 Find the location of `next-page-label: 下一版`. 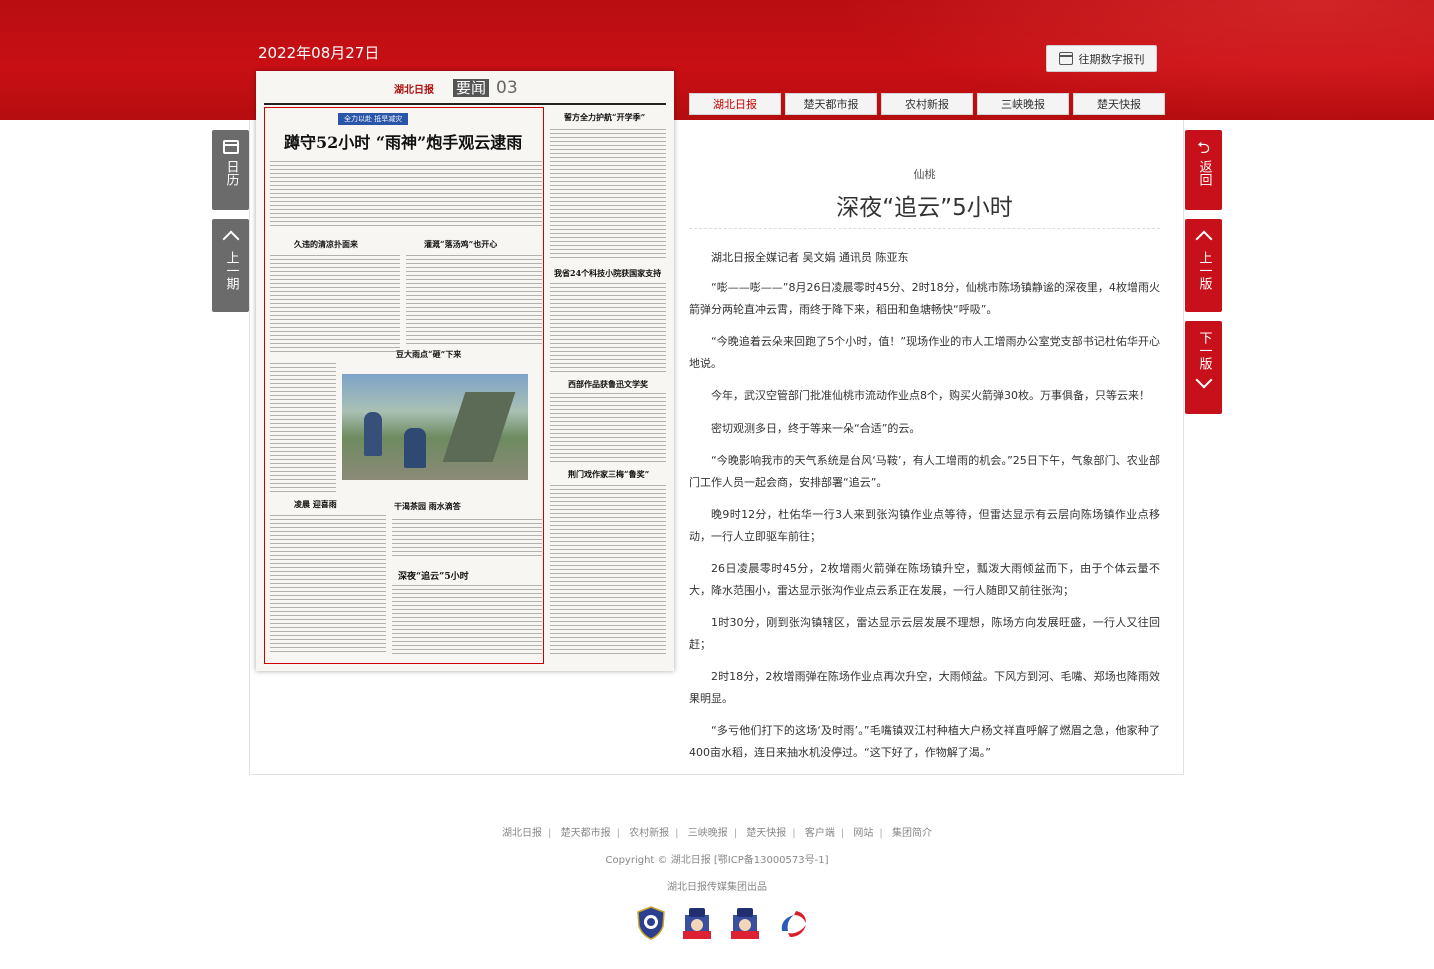

next-page-label: 下一版 is located at coordinates (1204, 350).